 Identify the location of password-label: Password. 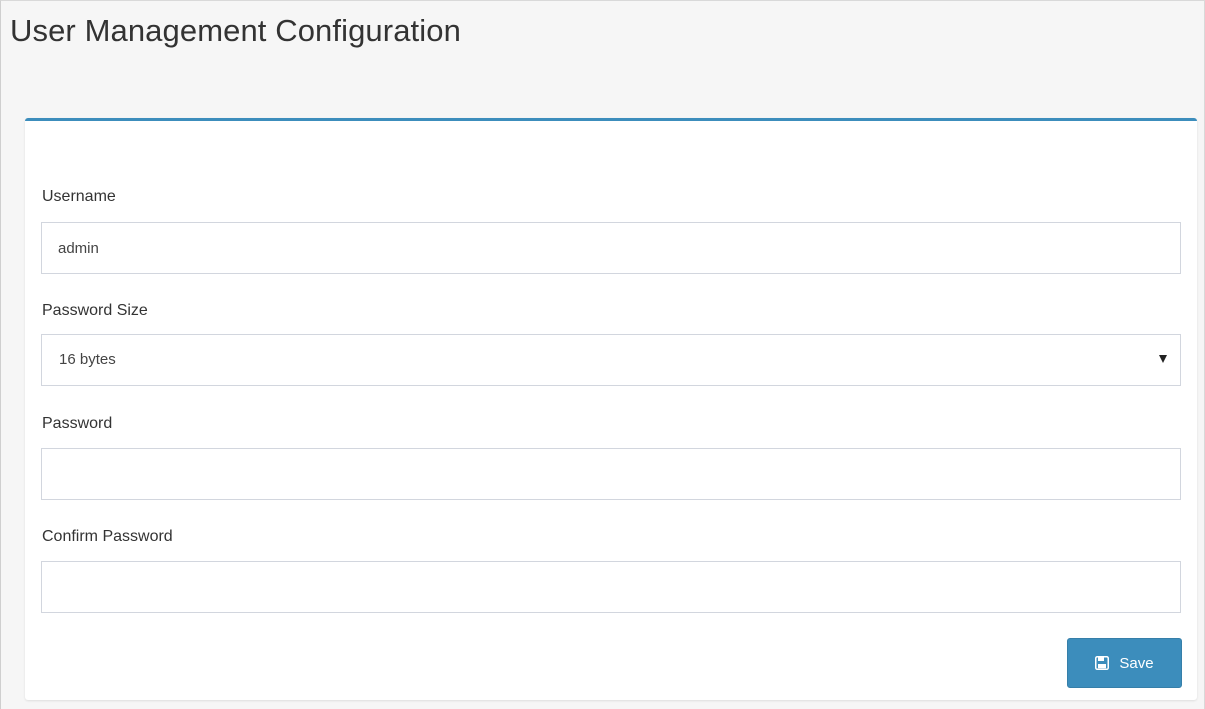
(77, 423).